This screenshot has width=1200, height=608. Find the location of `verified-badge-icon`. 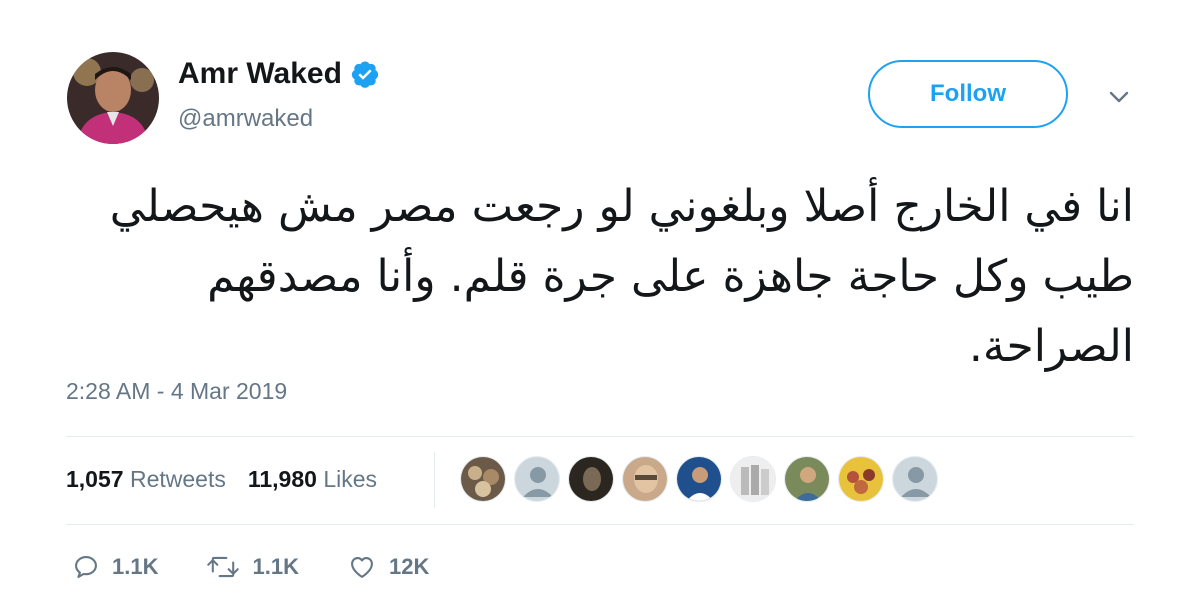

verified-badge-icon is located at coordinates (365, 74).